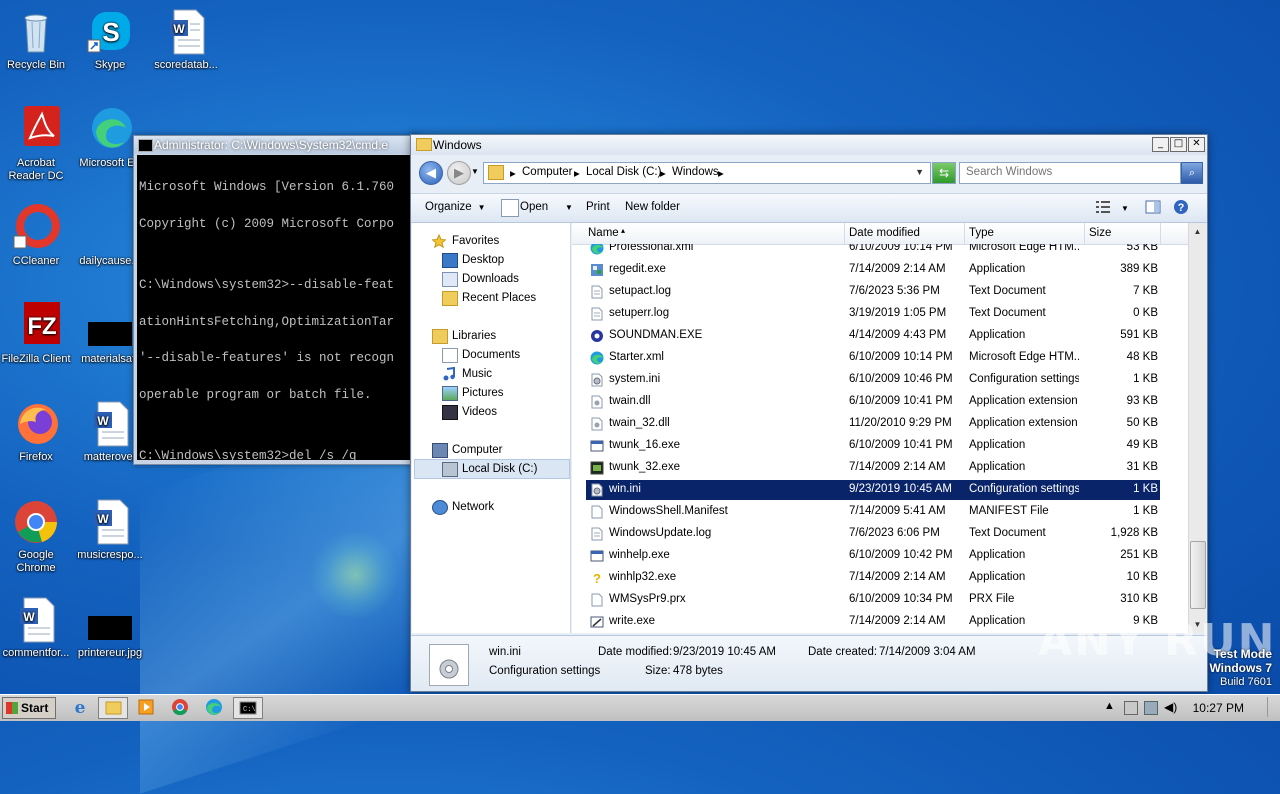  I want to click on new-folder-button: New folder, so click(652, 207).